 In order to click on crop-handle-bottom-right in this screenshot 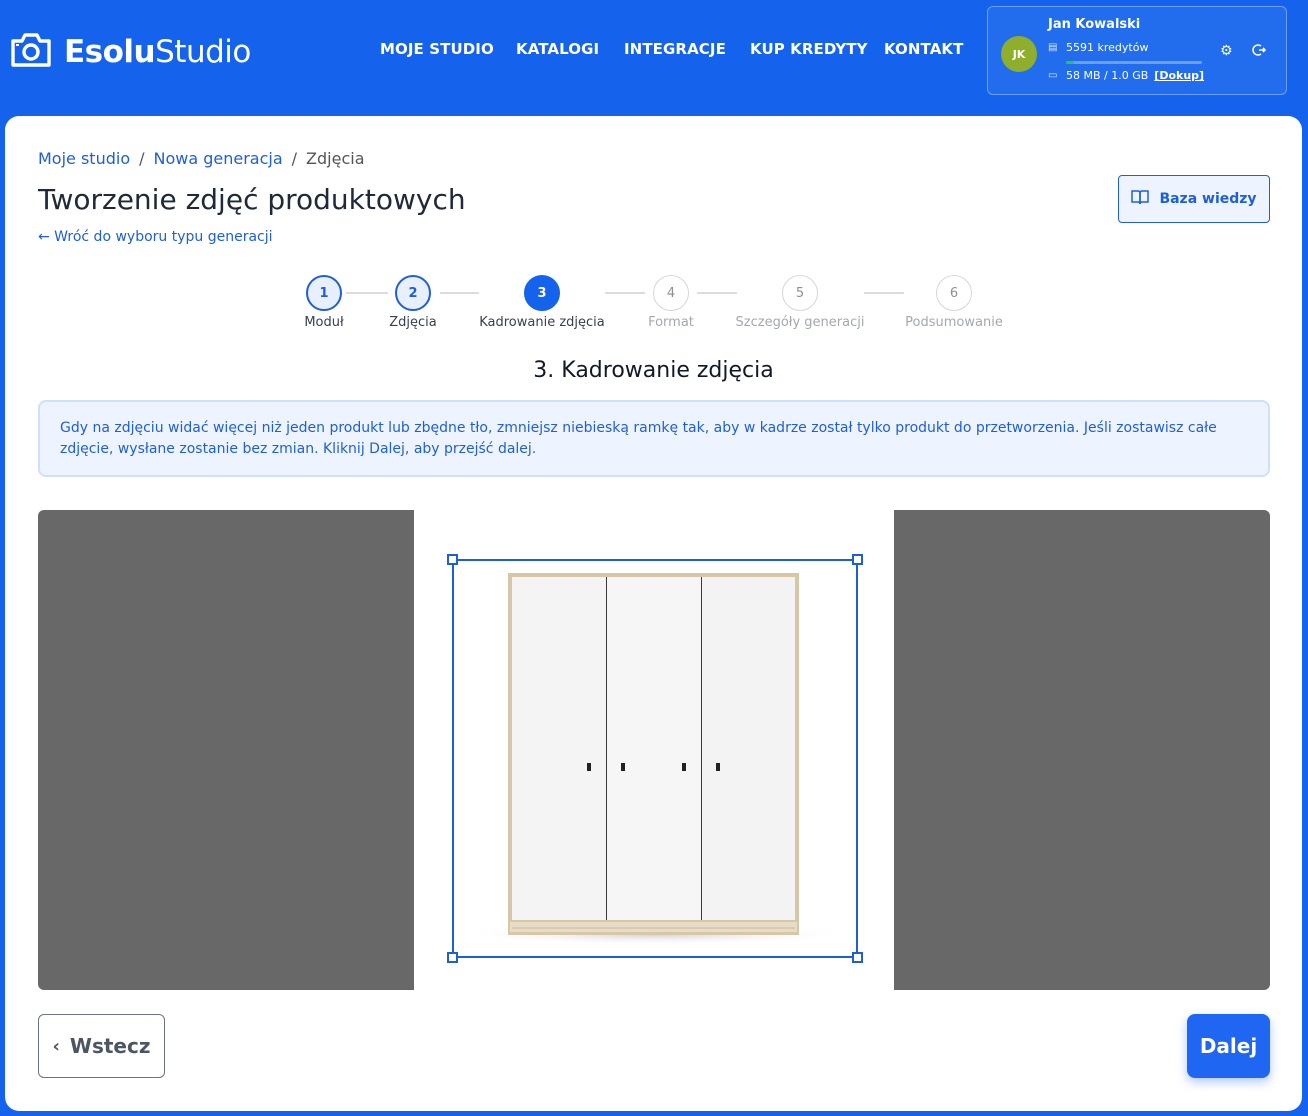, I will do `click(857, 957)`.